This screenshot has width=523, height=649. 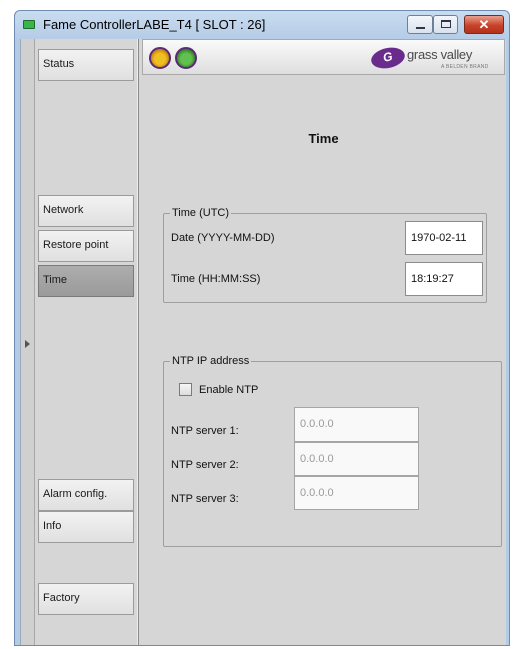 What do you see at coordinates (420, 24) in the screenshot?
I see `minimize-button` at bounding box center [420, 24].